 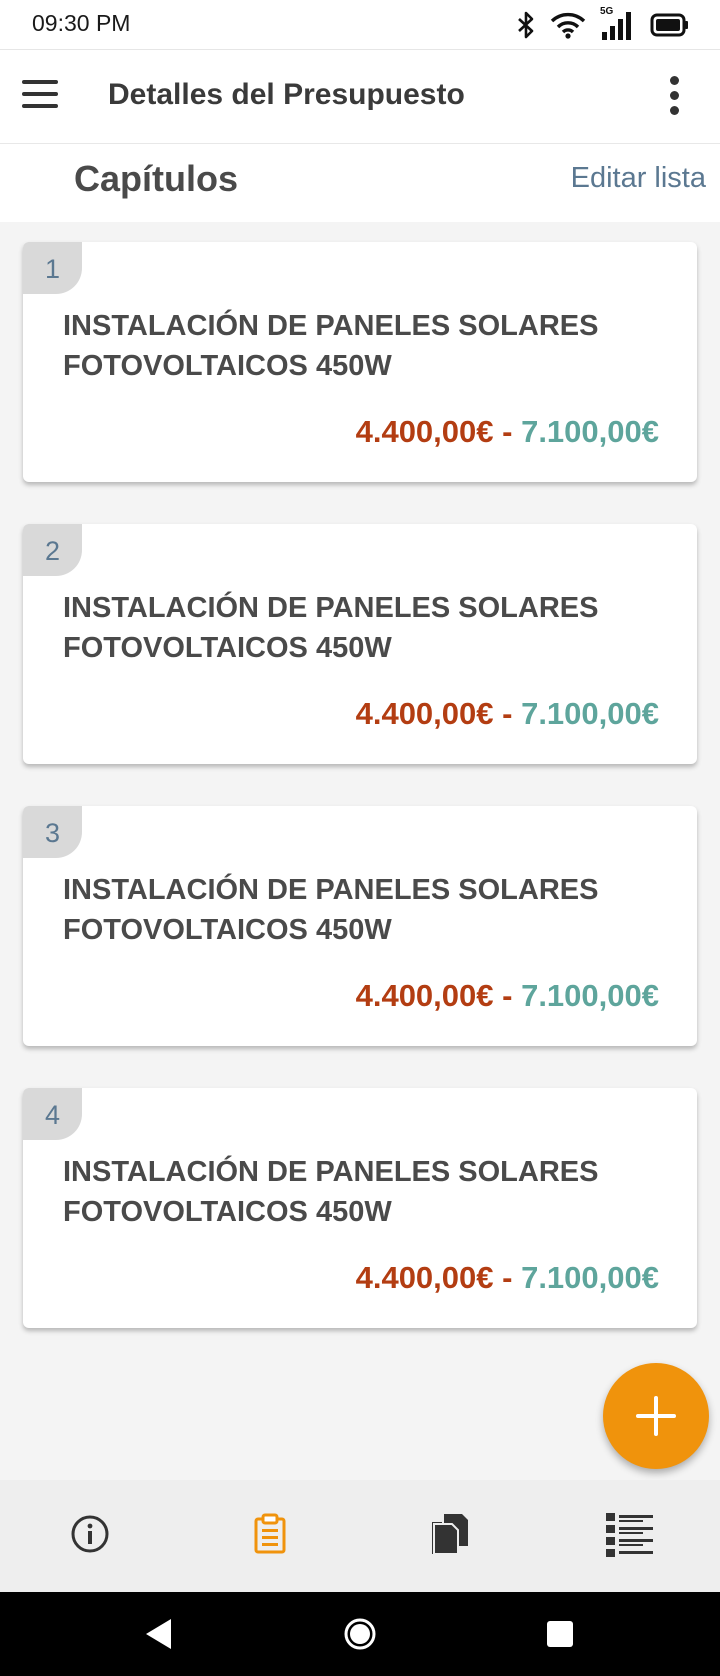 I want to click on chapter-number-badge: 2, so click(x=52, y=550).